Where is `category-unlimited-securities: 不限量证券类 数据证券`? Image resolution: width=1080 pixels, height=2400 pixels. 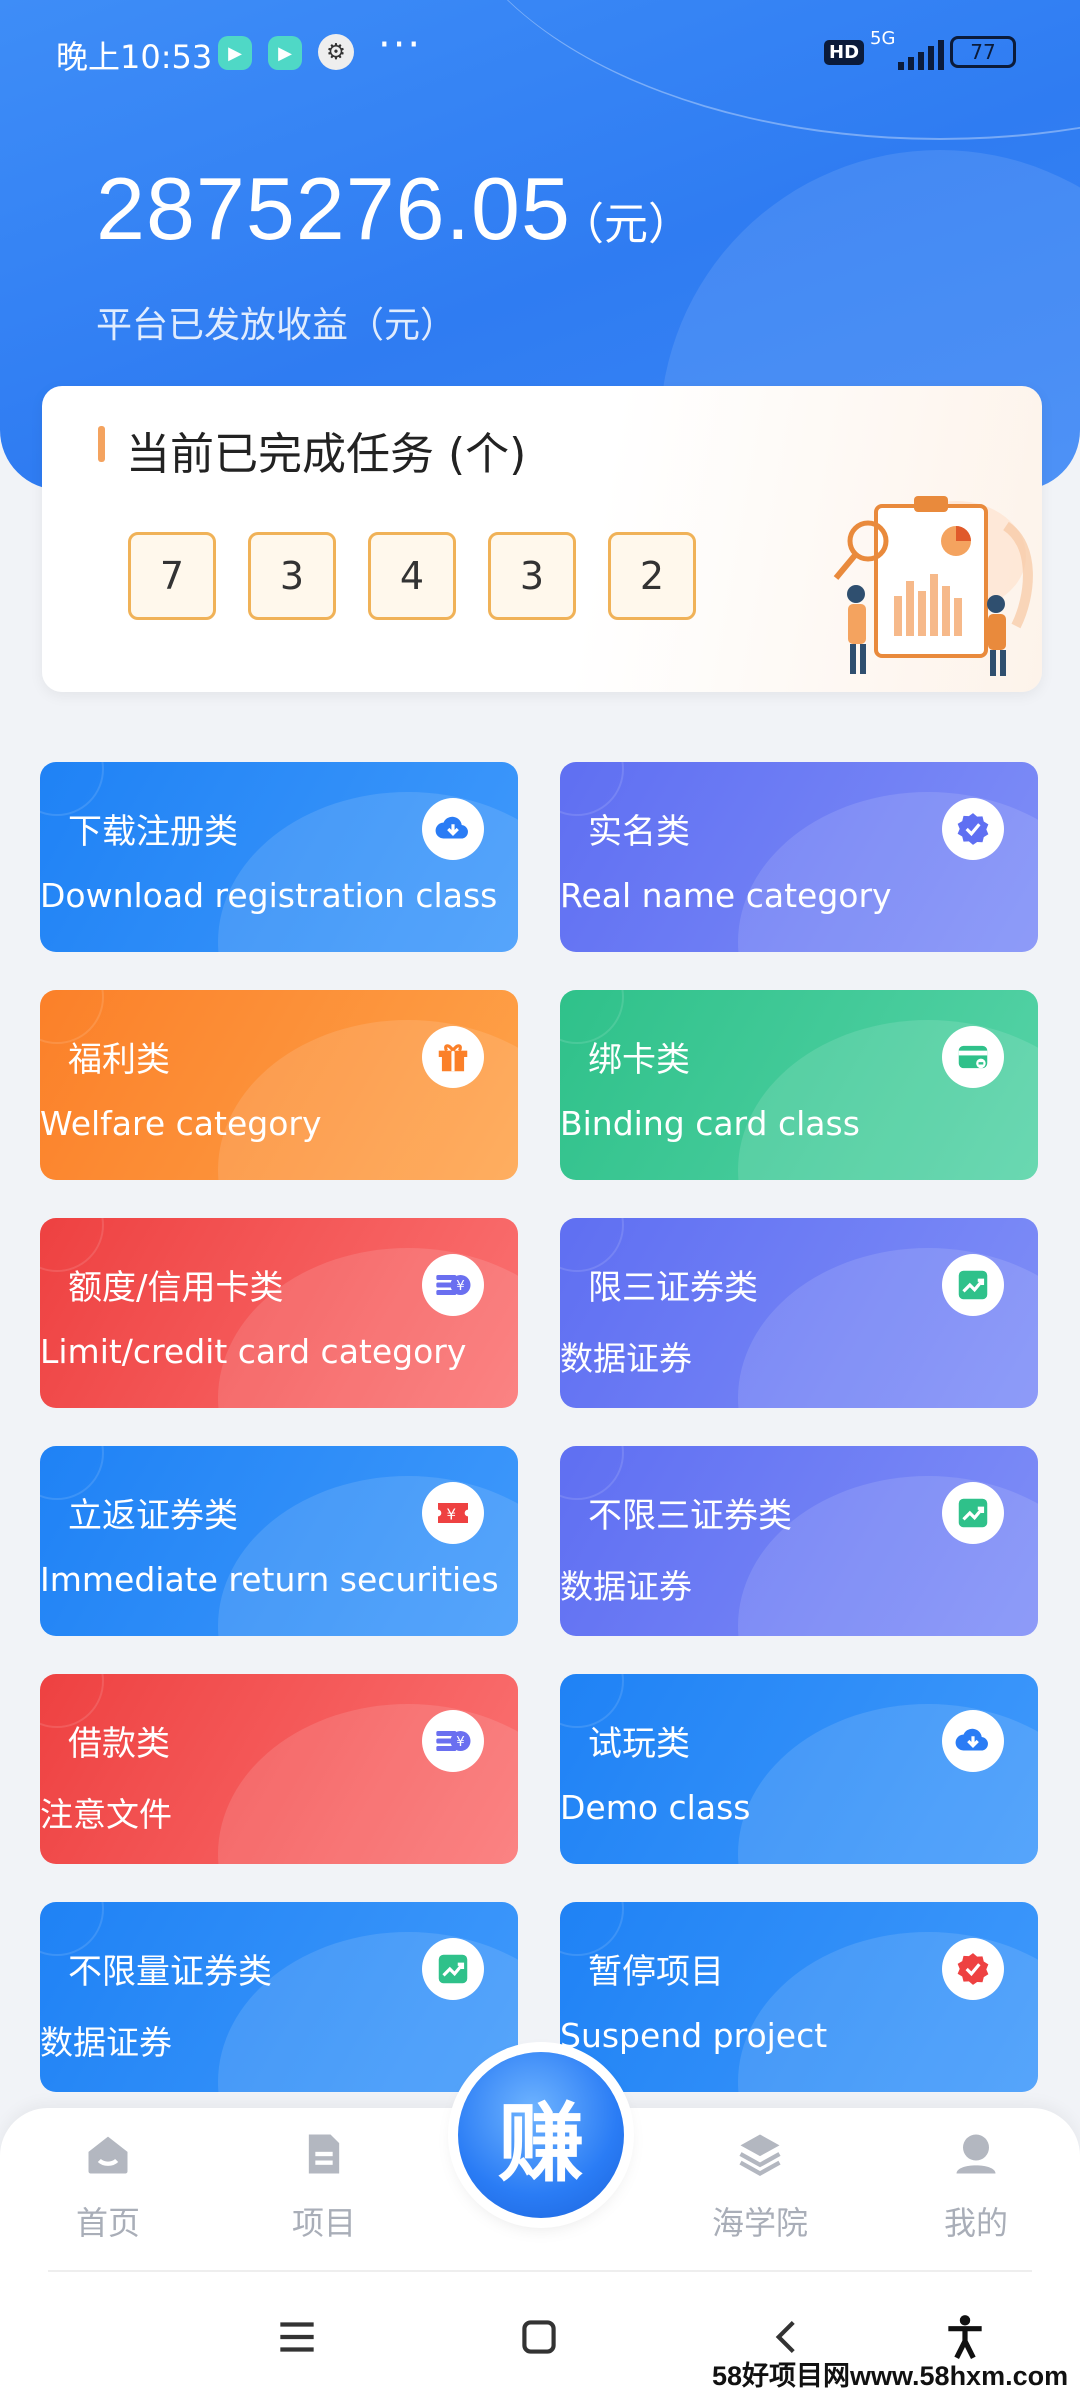 category-unlimited-securities: 不限量证券类 数据证券 is located at coordinates (279, 1997).